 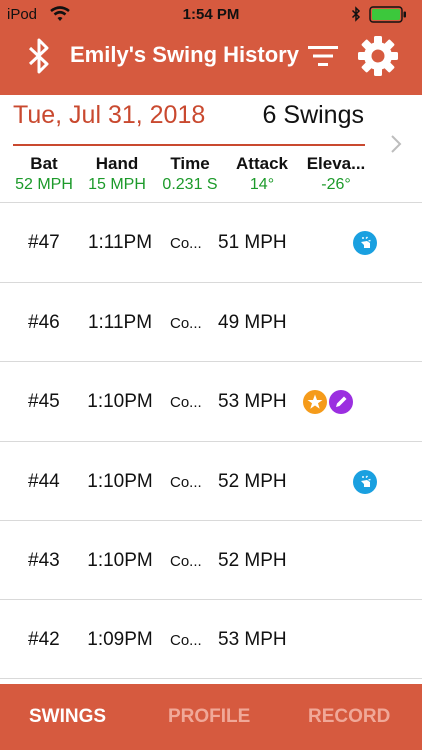 I want to click on filter-icon, so click(x=323, y=56).